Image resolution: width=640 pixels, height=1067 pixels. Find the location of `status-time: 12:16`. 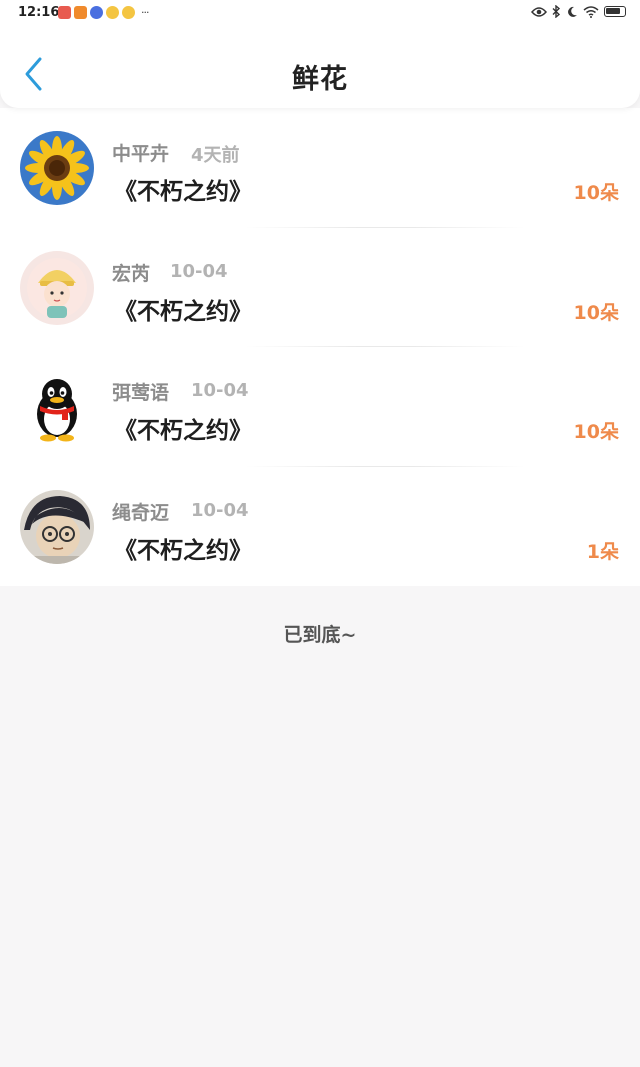

status-time: 12:16 is located at coordinates (39, 12).